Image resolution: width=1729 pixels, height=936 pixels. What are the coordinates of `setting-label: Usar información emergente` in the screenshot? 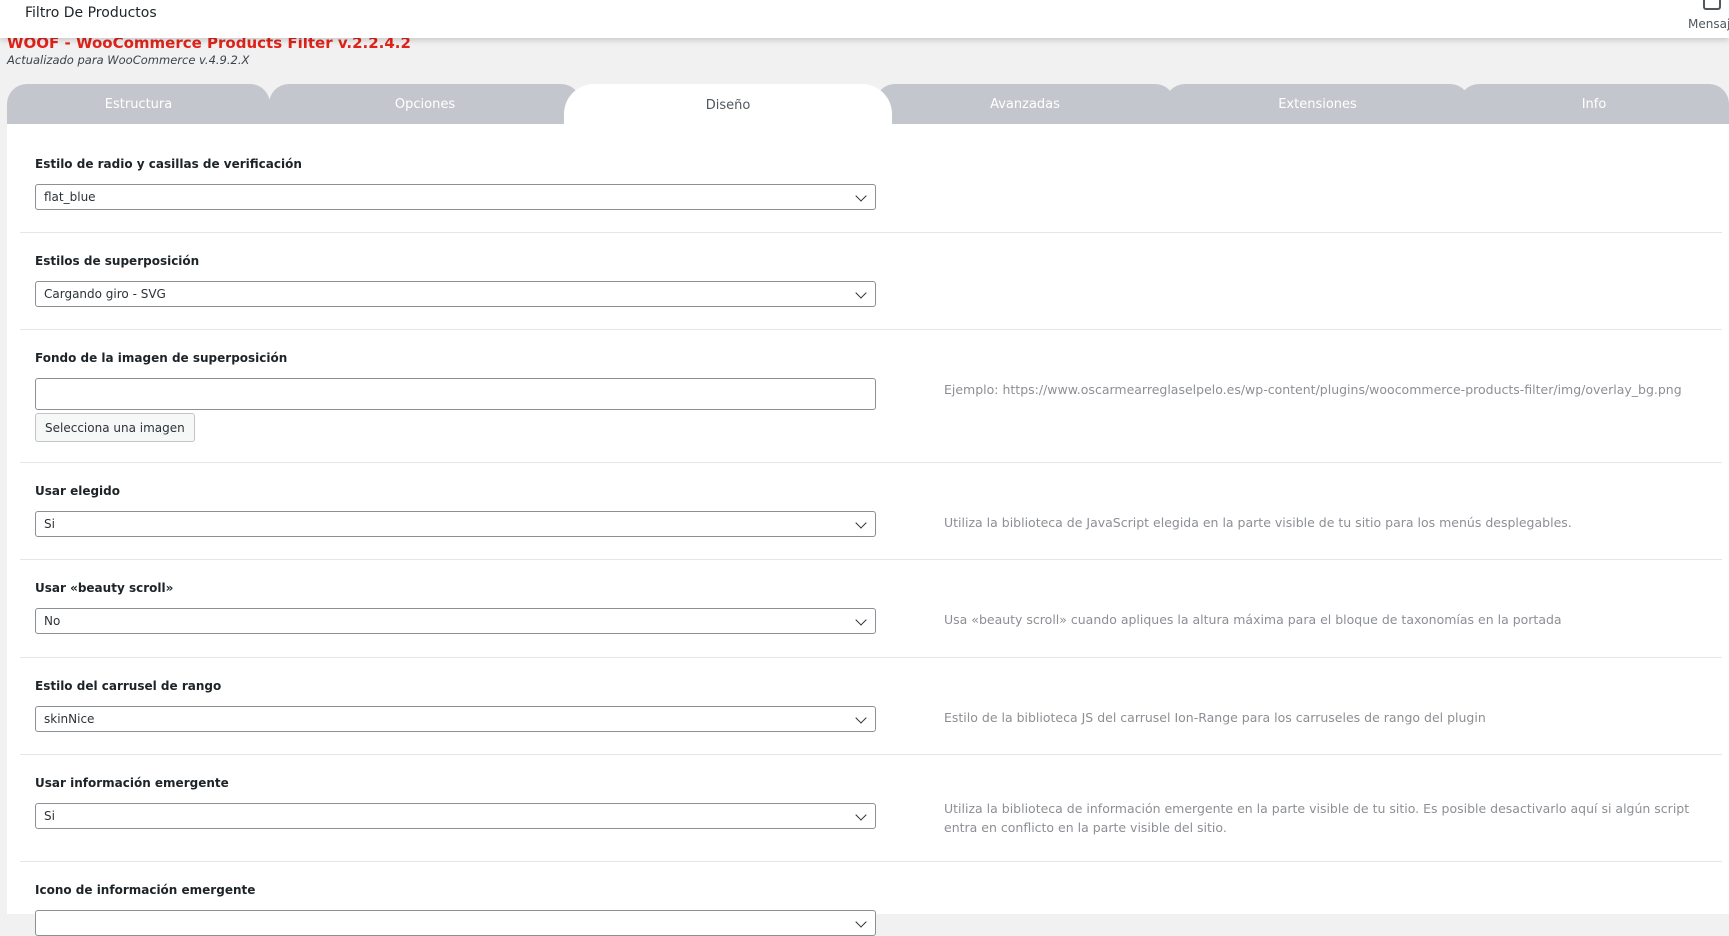 It's located at (132, 783).